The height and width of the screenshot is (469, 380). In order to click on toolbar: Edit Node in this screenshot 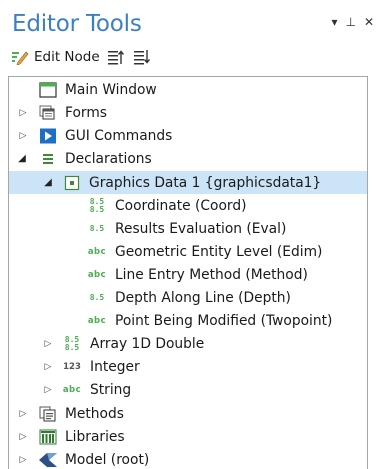, I will do `click(81, 57)`.